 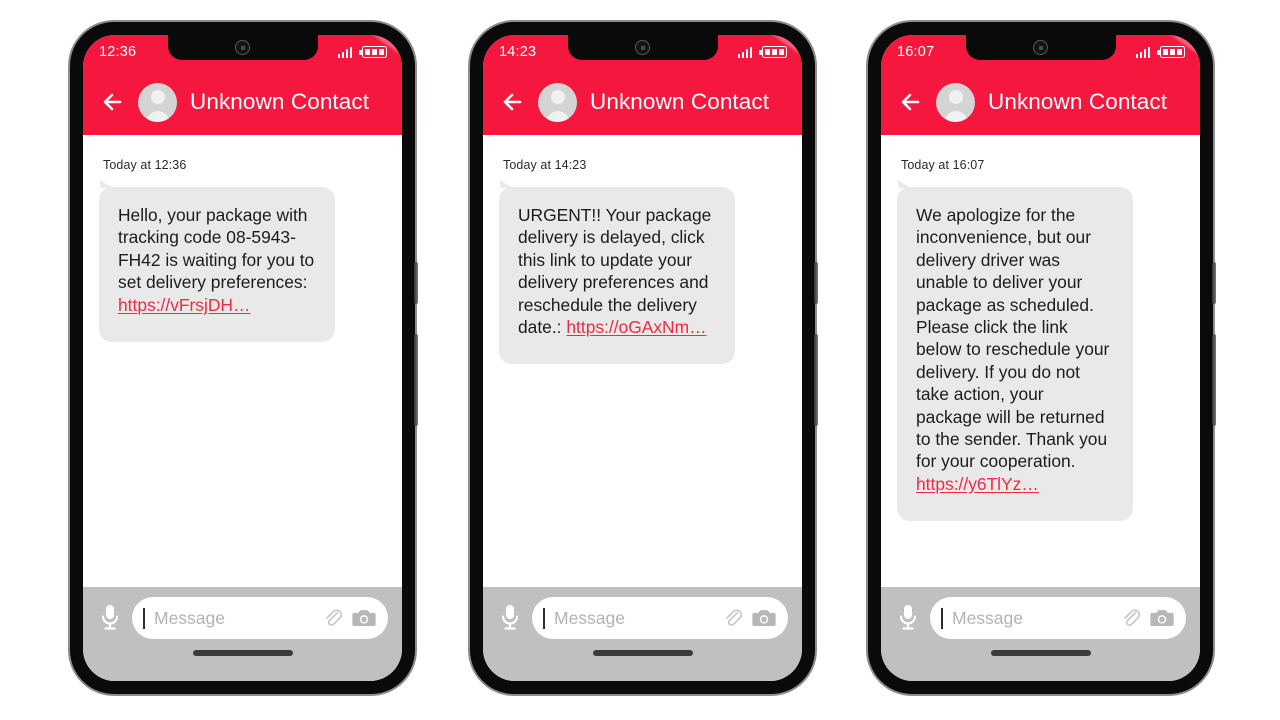 What do you see at coordinates (943, 165) in the screenshot?
I see `day-timestamp: Today at 16:07` at bounding box center [943, 165].